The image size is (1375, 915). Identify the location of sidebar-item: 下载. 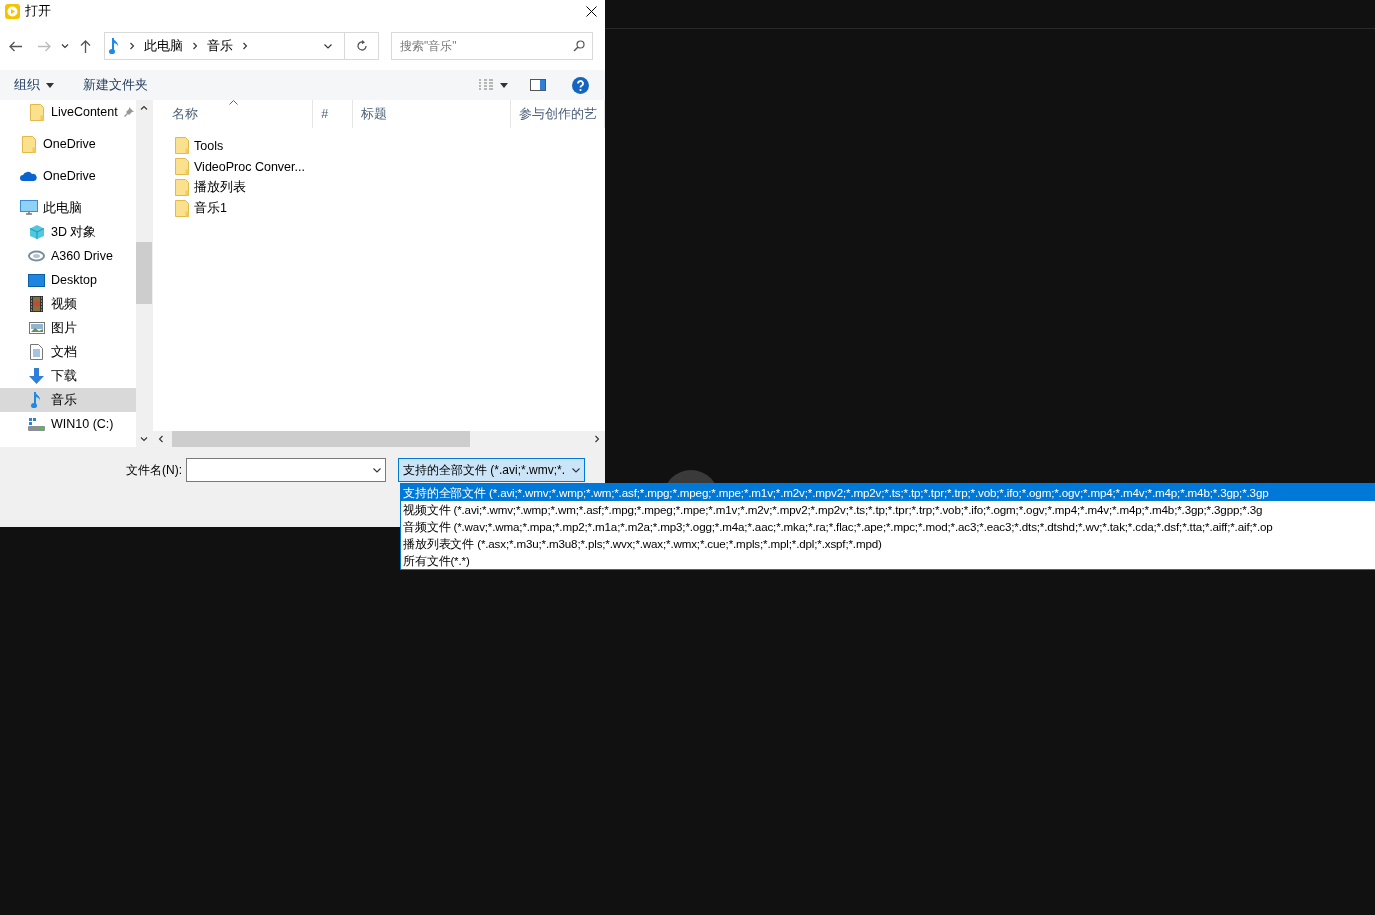
(68, 376).